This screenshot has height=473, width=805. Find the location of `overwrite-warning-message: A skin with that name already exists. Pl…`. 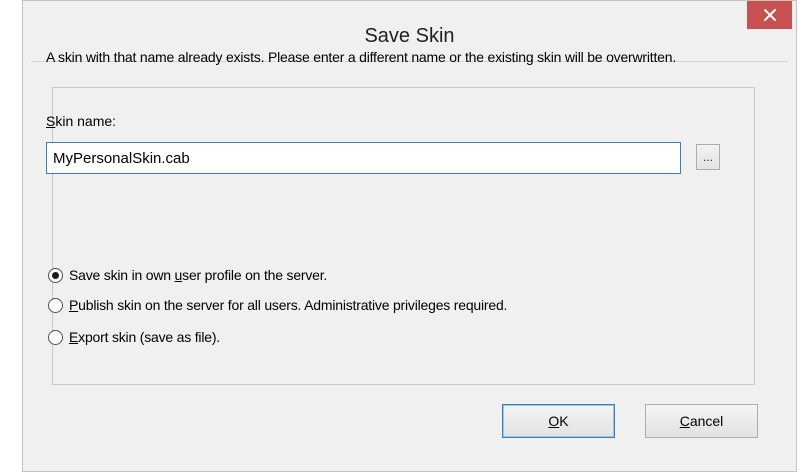

overwrite-warning-message: A skin with that name already exists. Pl… is located at coordinates (361, 57).